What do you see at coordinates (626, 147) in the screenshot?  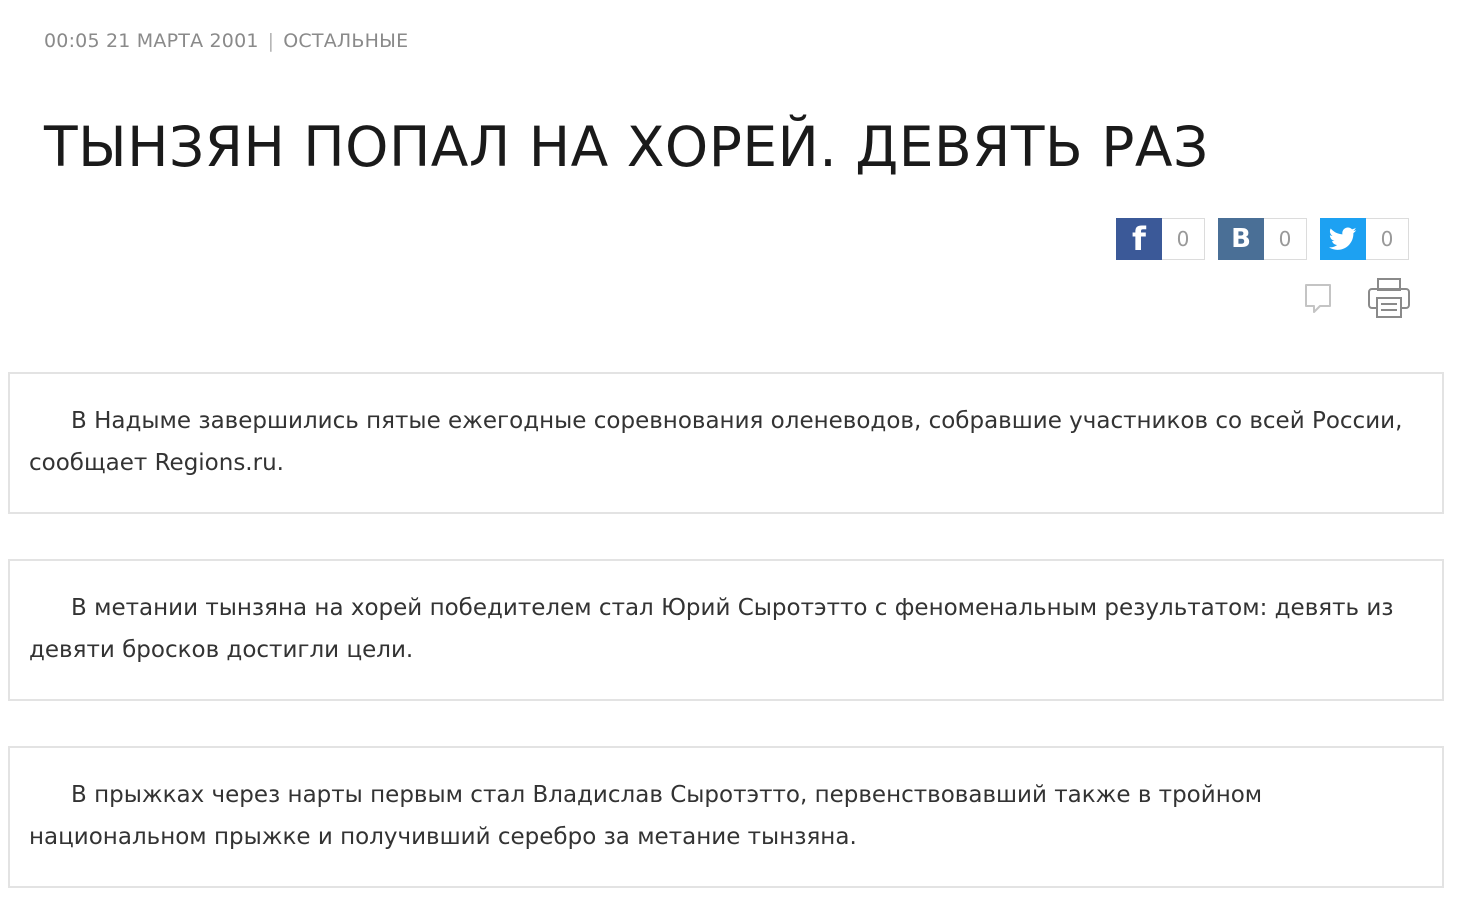 I see `article-title: ТЫНЗЯН ПОПАЛ НА ХОРЕЙ. ДЕВЯТЬ РАЗ` at bounding box center [626, 147].